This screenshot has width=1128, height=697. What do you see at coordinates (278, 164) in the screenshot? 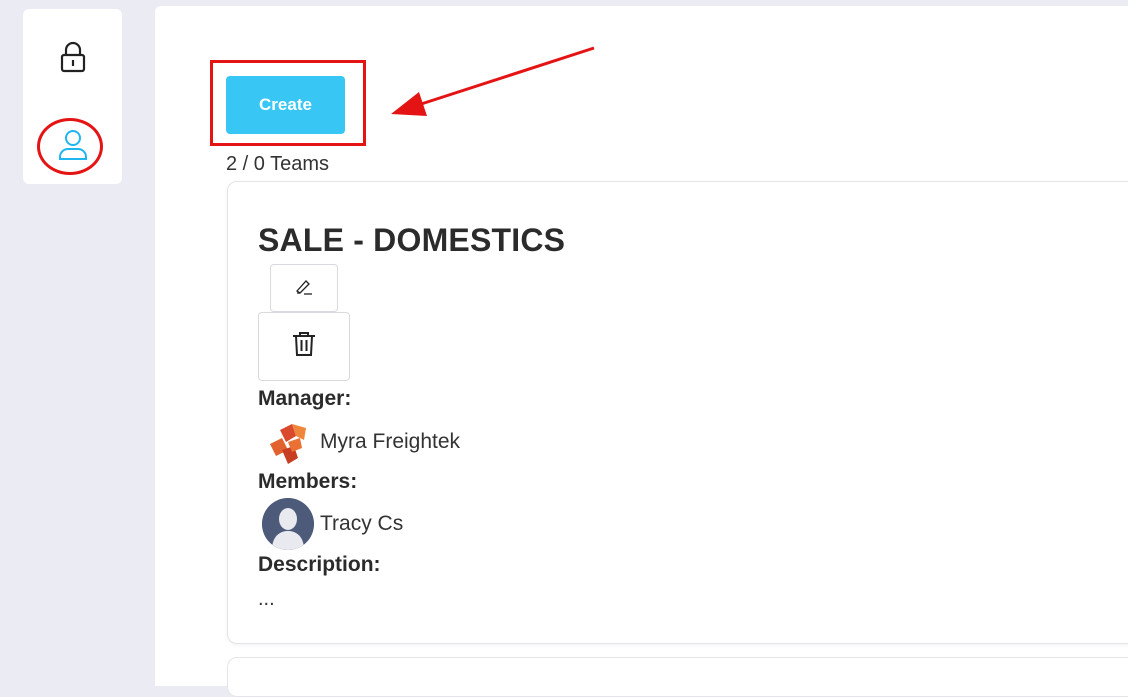
I see `team-count: 2 / 0 Teams` at bounding box center [278, 164].